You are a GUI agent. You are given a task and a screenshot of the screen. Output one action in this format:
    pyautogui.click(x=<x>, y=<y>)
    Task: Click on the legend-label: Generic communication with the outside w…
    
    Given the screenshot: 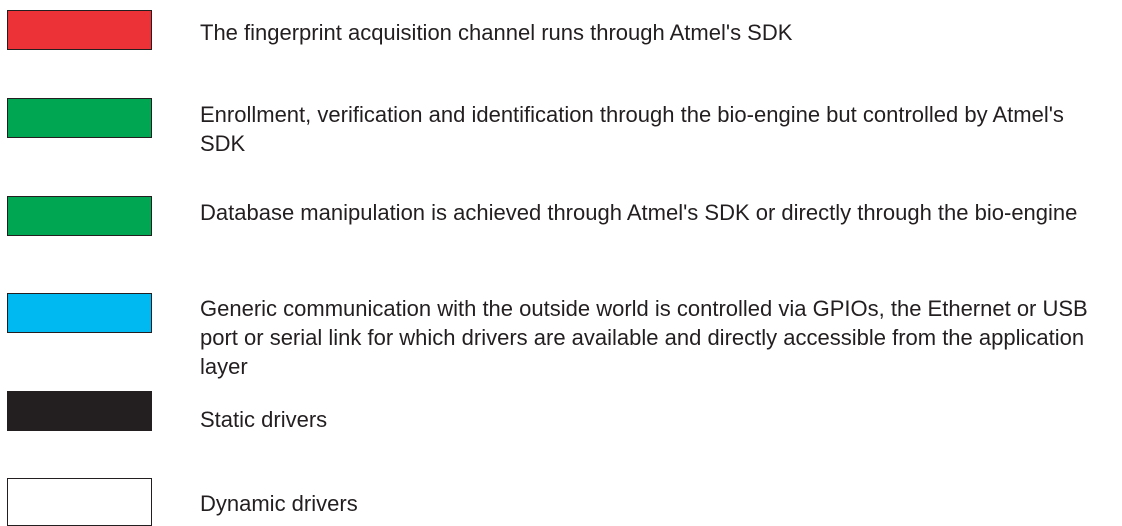 What is the action you would take?
    pyautogui.click(x=644, y=337)
    